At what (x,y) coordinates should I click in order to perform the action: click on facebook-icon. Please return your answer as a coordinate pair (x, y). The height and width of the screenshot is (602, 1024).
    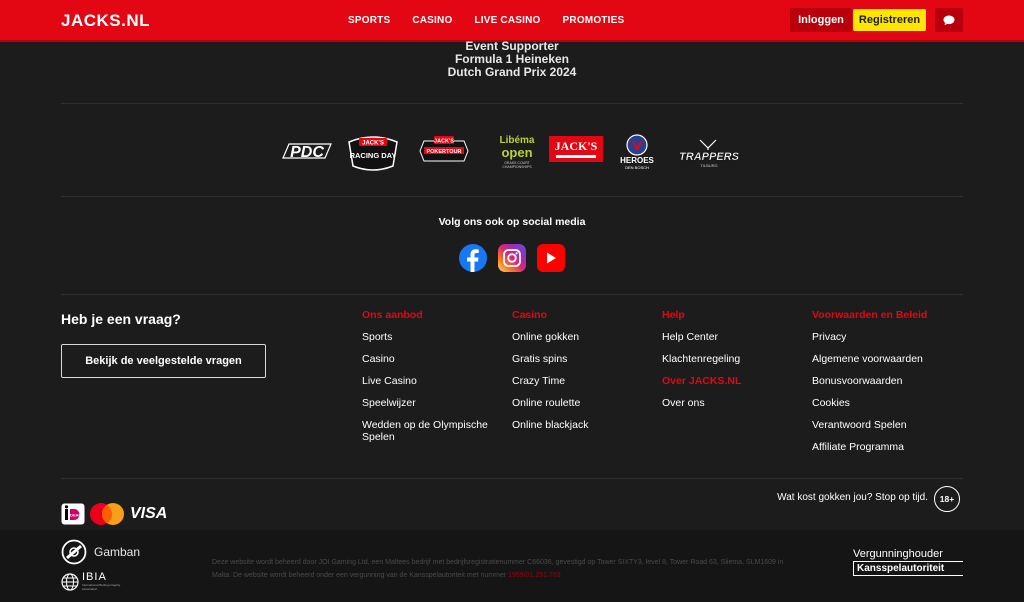
    Looking at the image, I should click on (473, 260).